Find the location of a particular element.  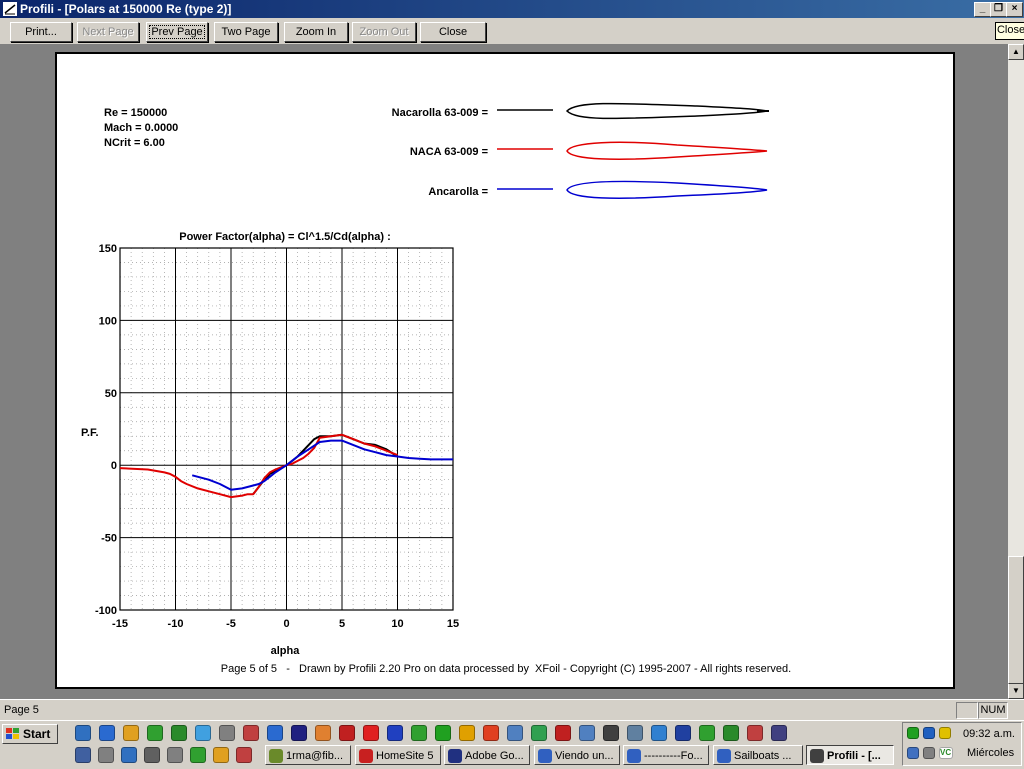

tray-sync-icon is located at coordinates (913, 753).